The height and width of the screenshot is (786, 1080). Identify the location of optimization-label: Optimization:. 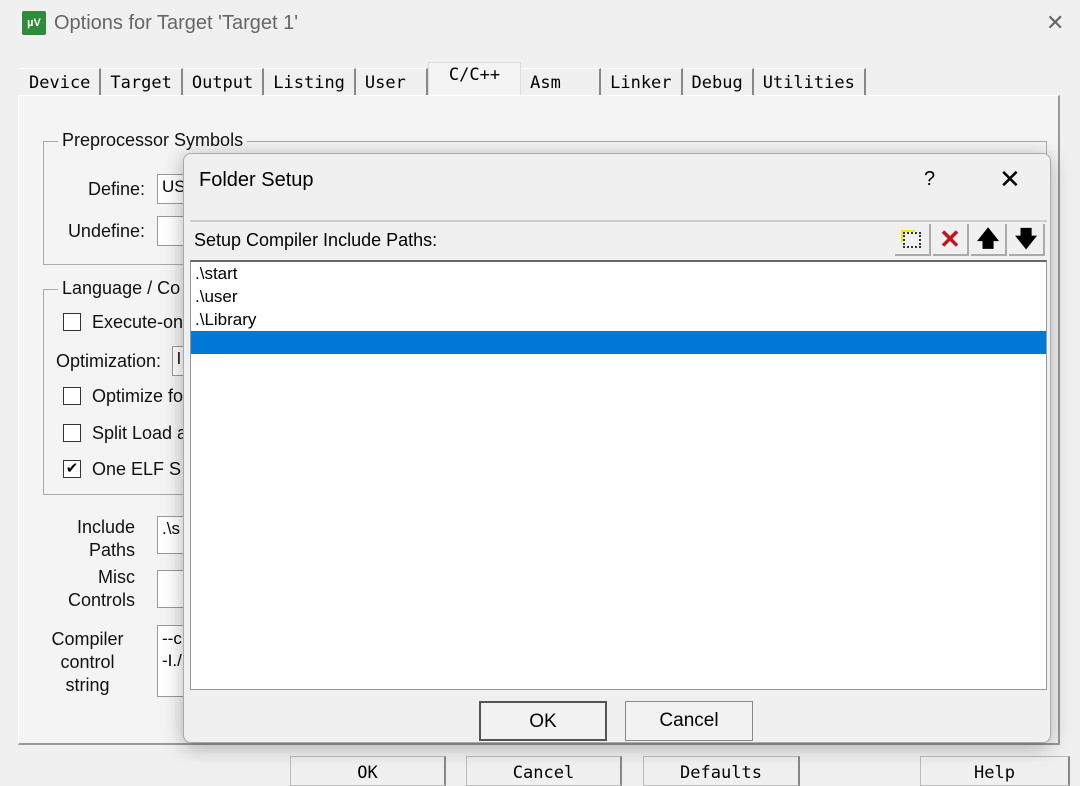
(109, 361).